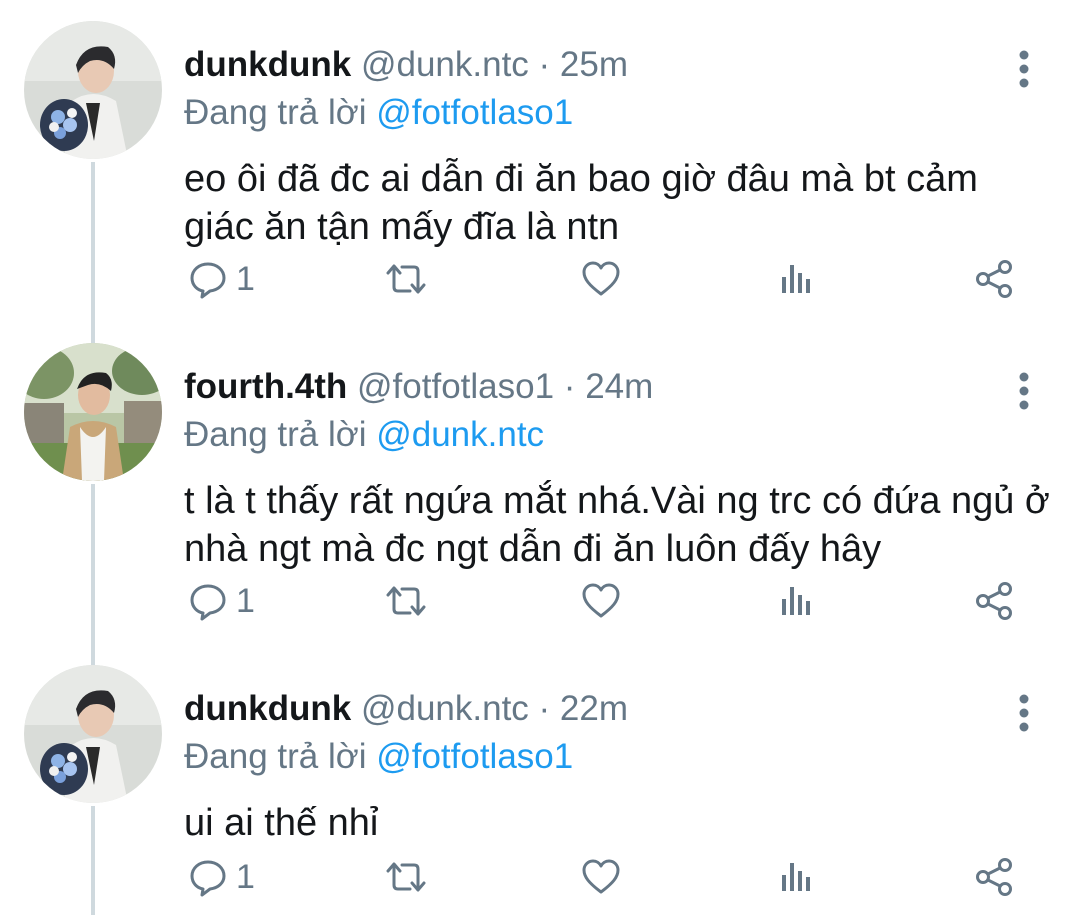 The image size is (1080, 915). Describe the element at coordinates (594, 708) in the screenshot. I see `timestamp: 22m` at that location.